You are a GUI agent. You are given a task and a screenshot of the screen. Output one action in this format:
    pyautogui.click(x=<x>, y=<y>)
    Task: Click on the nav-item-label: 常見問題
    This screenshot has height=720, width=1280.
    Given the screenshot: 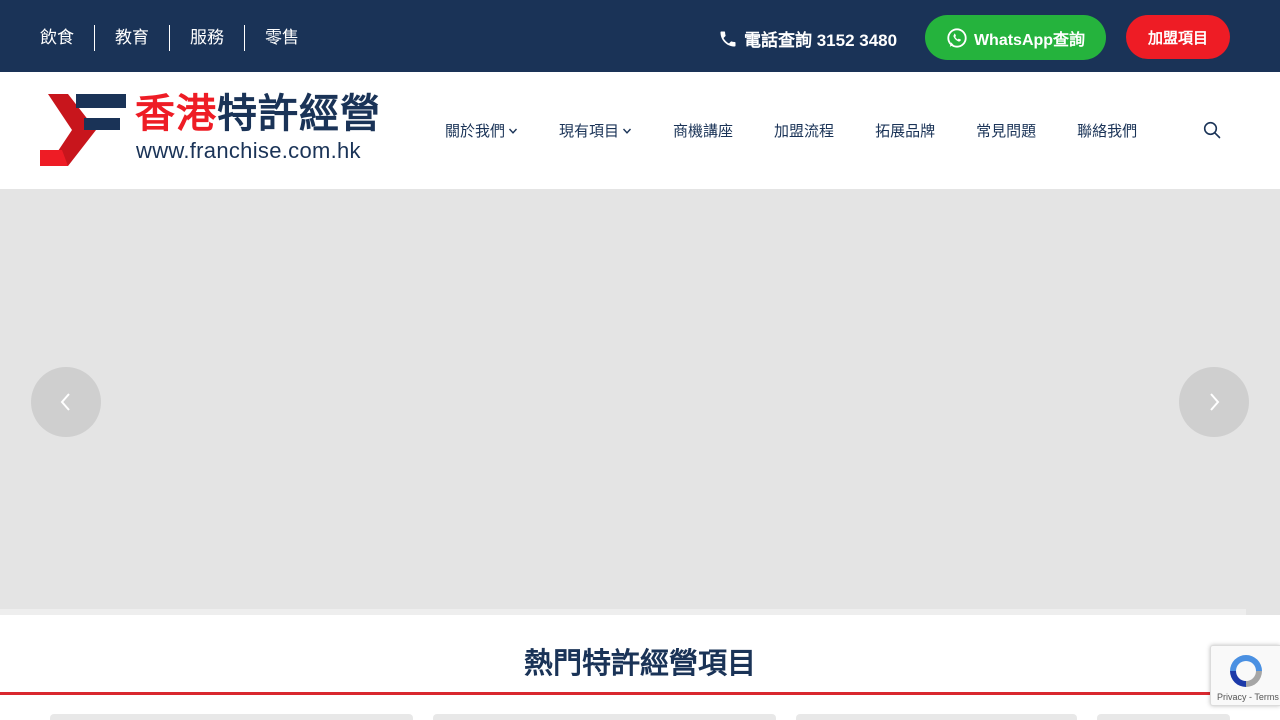 What is the action you would take?
    pyautogui.click(x=1006, y=131)
    